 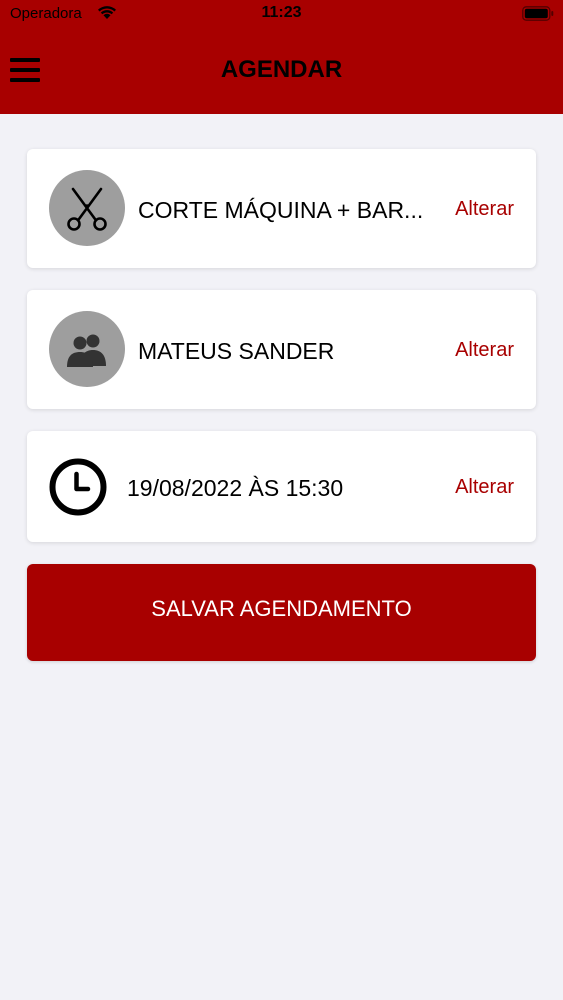 What do you see at coordinates (484, 487) in the screenshot?
I see `change-datetime-link: Alterar` at bounding box center [484, 487].